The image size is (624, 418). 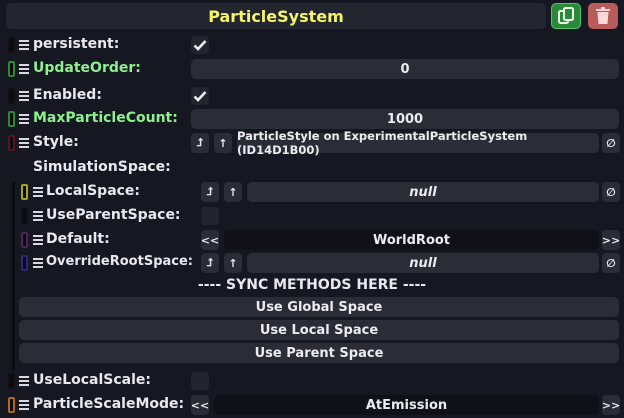 What do you see at coordinates (319, 353) in the screenshot?
I see `use-parent-space-button: Use Parent Space` at bounding box center [319, 353].